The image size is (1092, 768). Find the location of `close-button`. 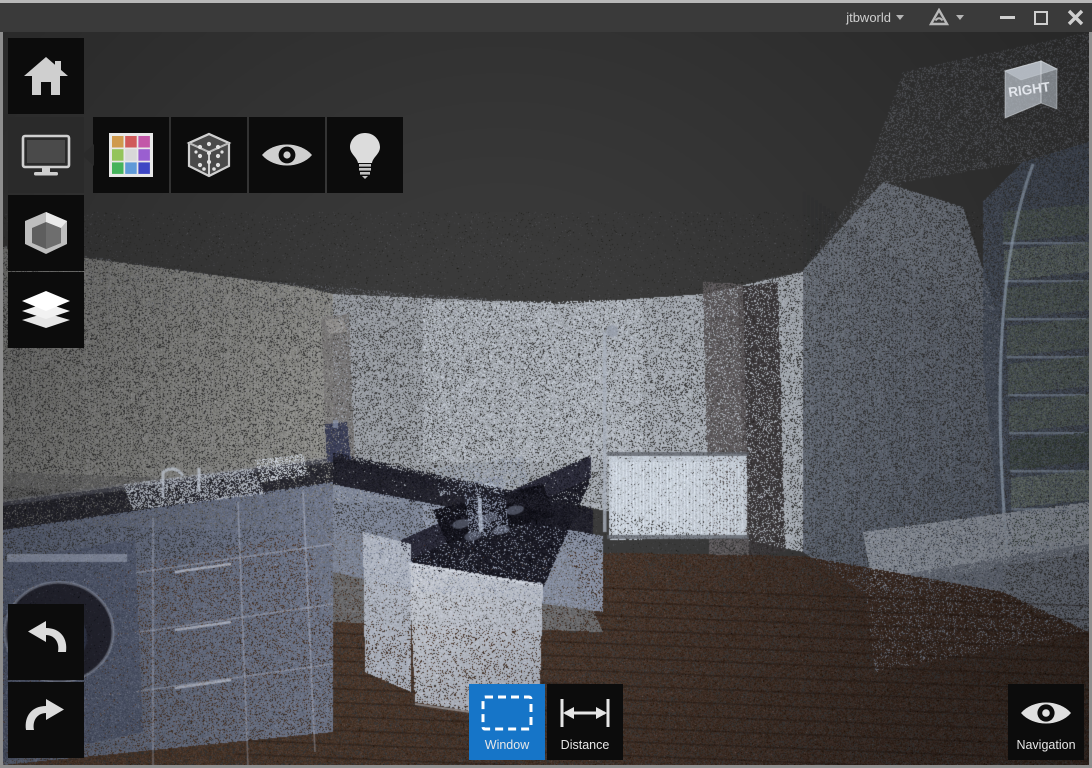

close-button is located at coordinates (1075, 18).